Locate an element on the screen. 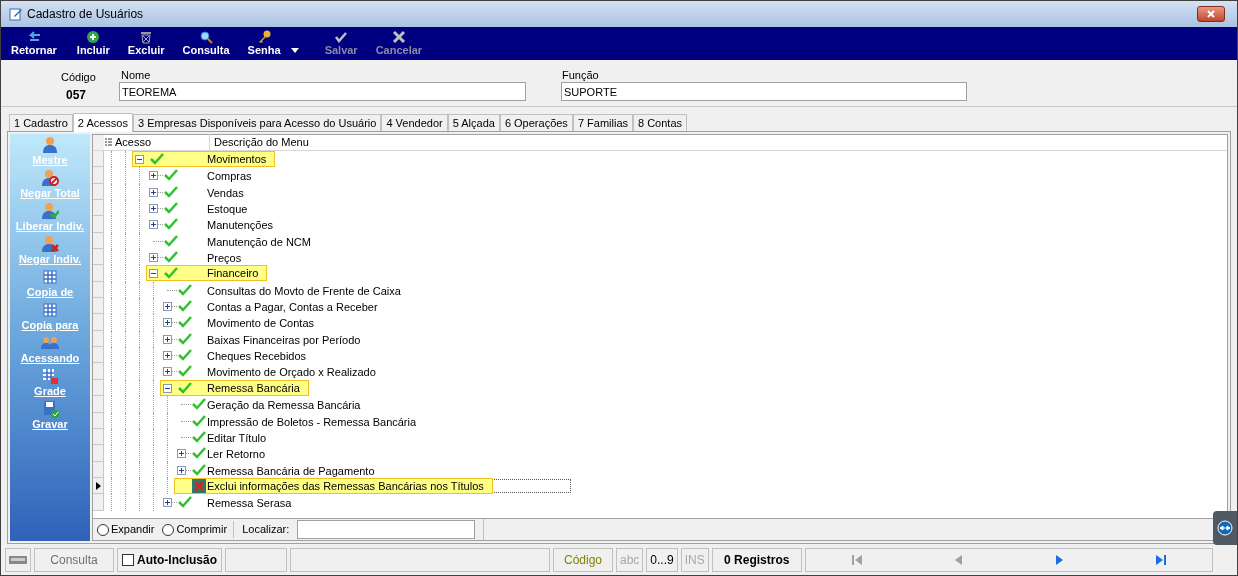 The height and width of the screenshot is (576, 1238). row-header is located at coordinates (98, 486).